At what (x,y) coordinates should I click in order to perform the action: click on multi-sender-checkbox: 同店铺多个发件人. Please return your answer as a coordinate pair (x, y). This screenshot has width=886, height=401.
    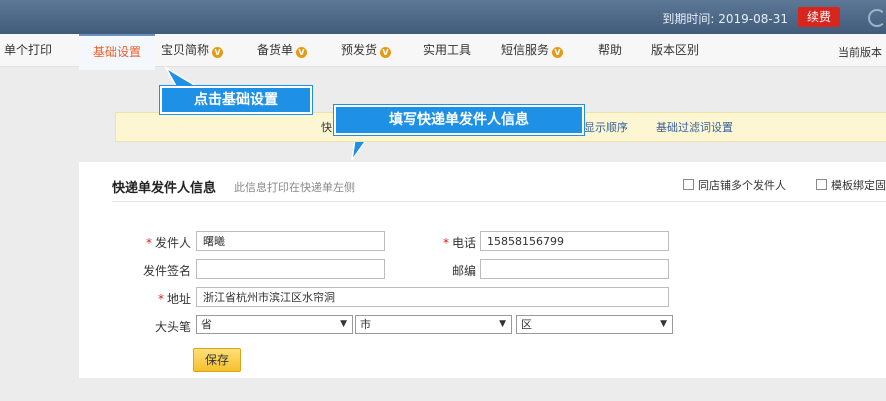
    Looking at the image, I should click on (734, 185).